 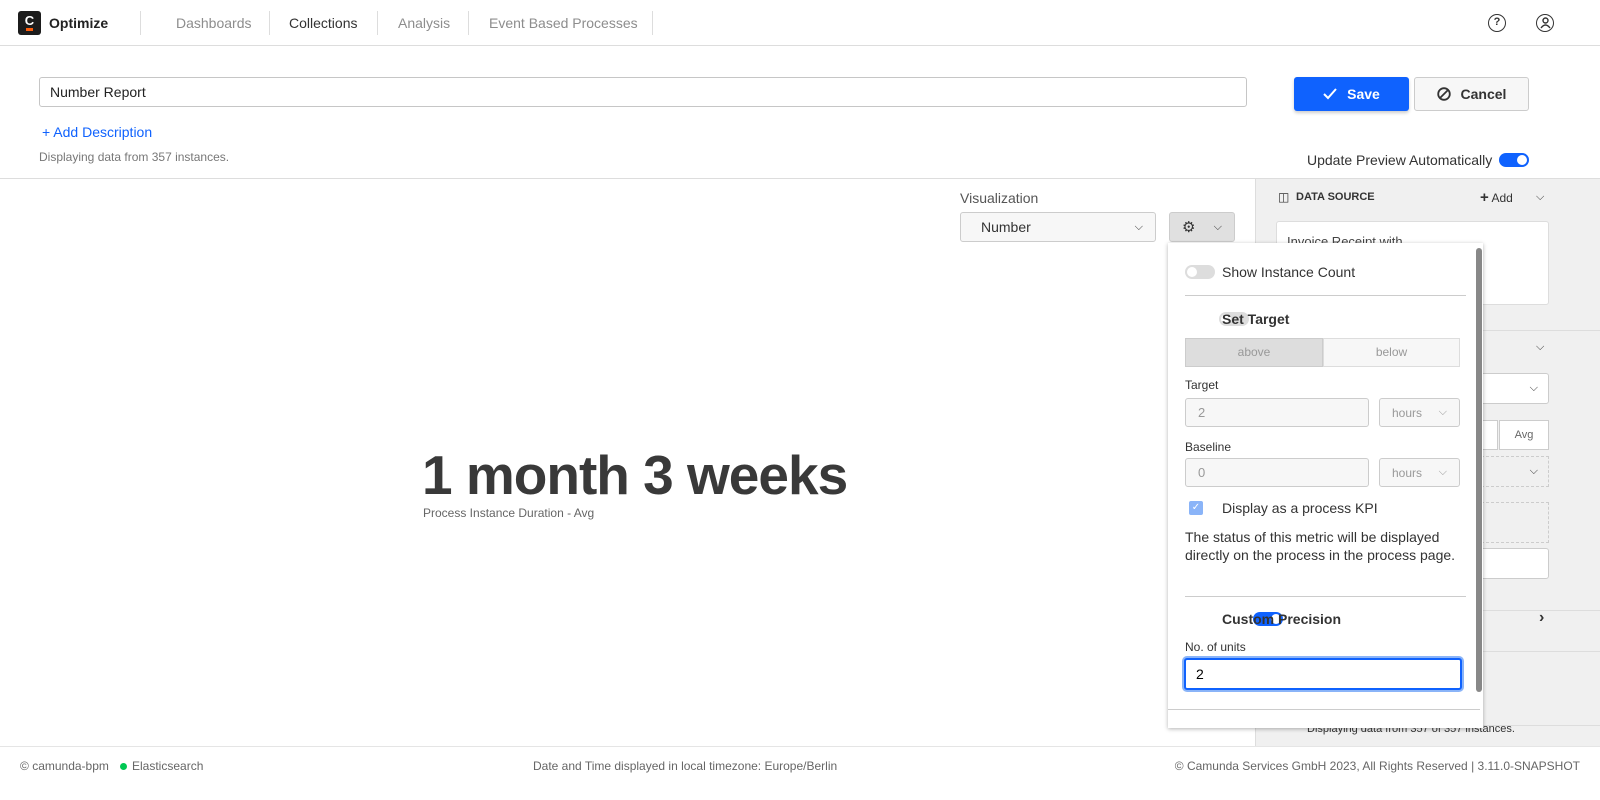 What do you see at coordinates (1443, 94) in the screenshot?
I see `cancel-icon` at bounding box center [1443, 94].